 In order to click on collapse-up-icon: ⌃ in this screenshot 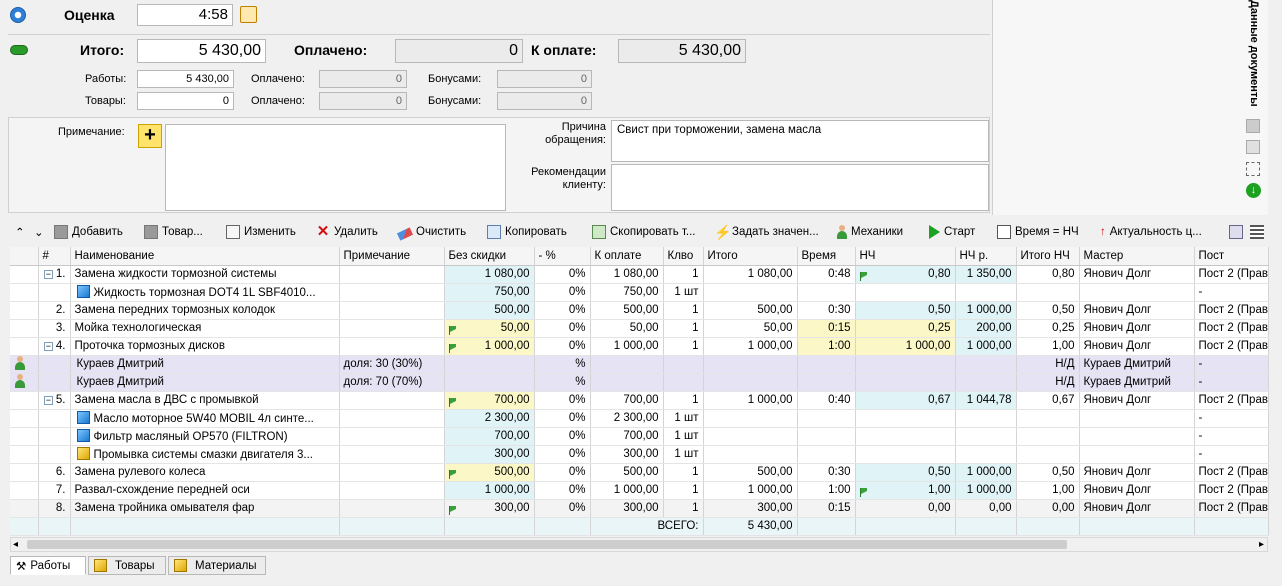, I will do `click(20, 232)`.